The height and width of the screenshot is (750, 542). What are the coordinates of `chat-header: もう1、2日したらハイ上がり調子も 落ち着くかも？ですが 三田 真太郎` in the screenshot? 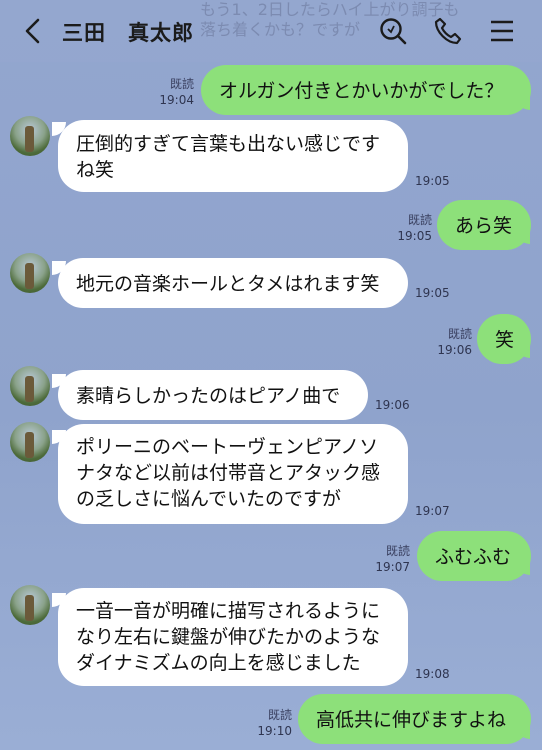 It's located at (271, 31).